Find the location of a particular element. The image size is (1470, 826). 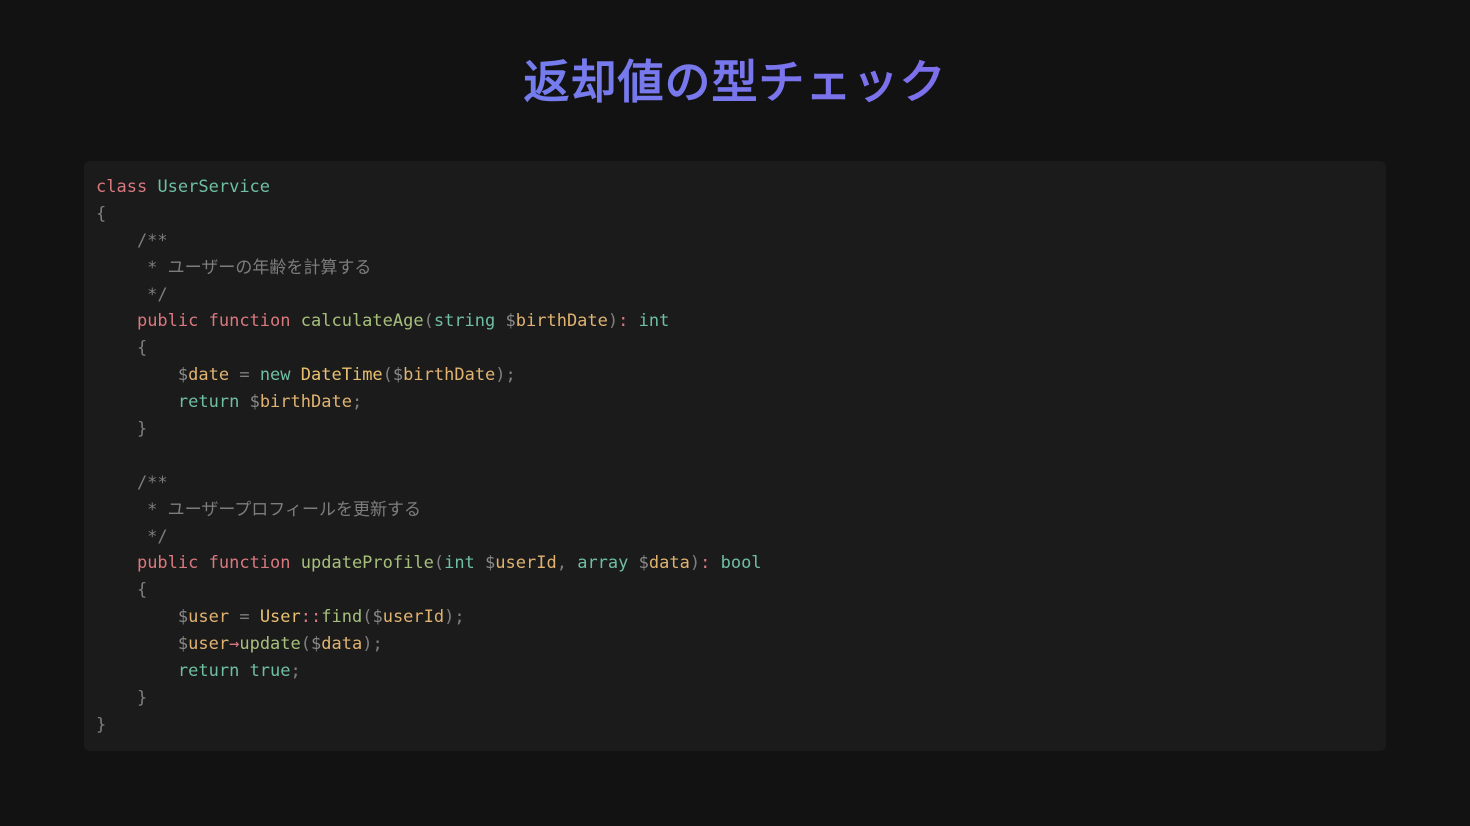

code-token: find is located at coordinates (342, 617).